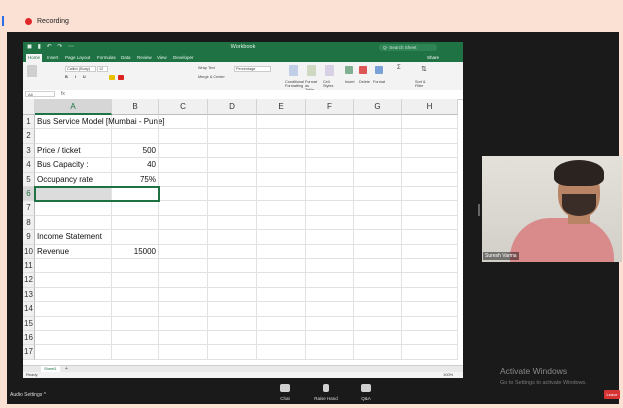 The height and width of the screenshot is (408, 623). What do you see at coordinates (281, 107) in the screenshot?
I see `column-header-e: E` at bounding box center [281, 107].